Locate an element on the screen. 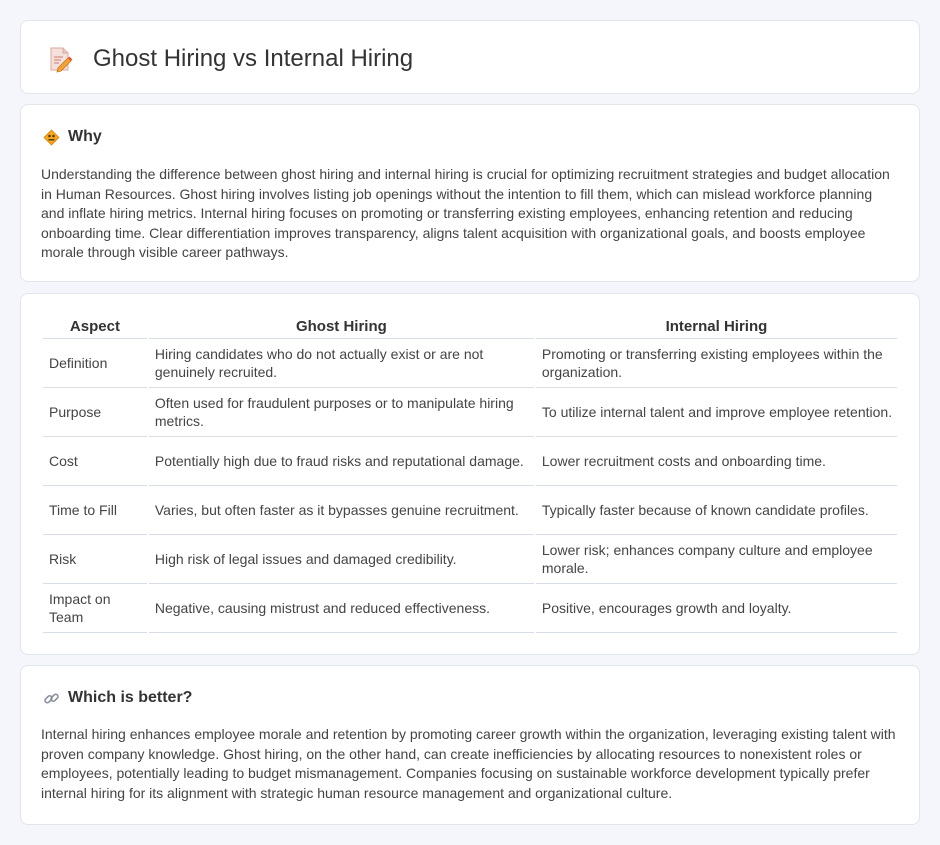 The width and height of the screenshot is (940, 845). title-row: Ghost Hiring vs Internal Hiring is located at coordinates (230, 59).